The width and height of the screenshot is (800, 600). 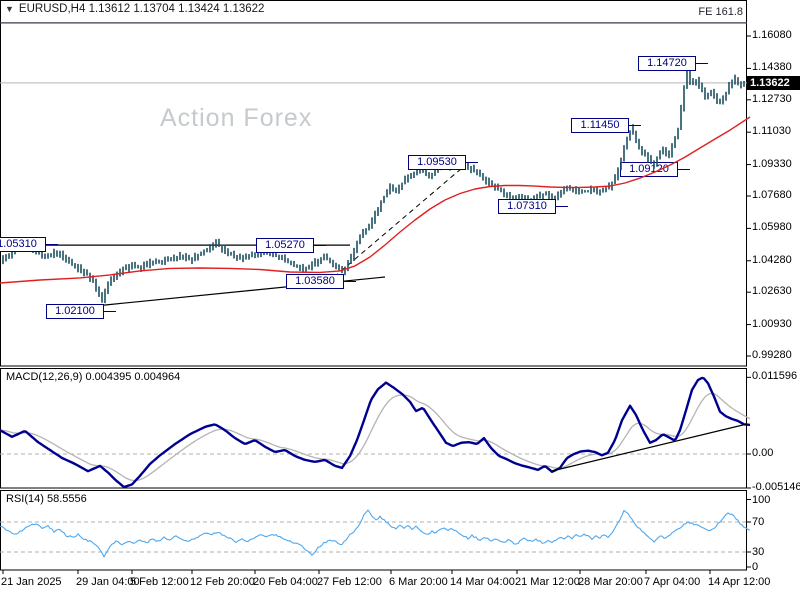 I want to click on price-axis-label: 1.09330, so click(x=772, y=163).